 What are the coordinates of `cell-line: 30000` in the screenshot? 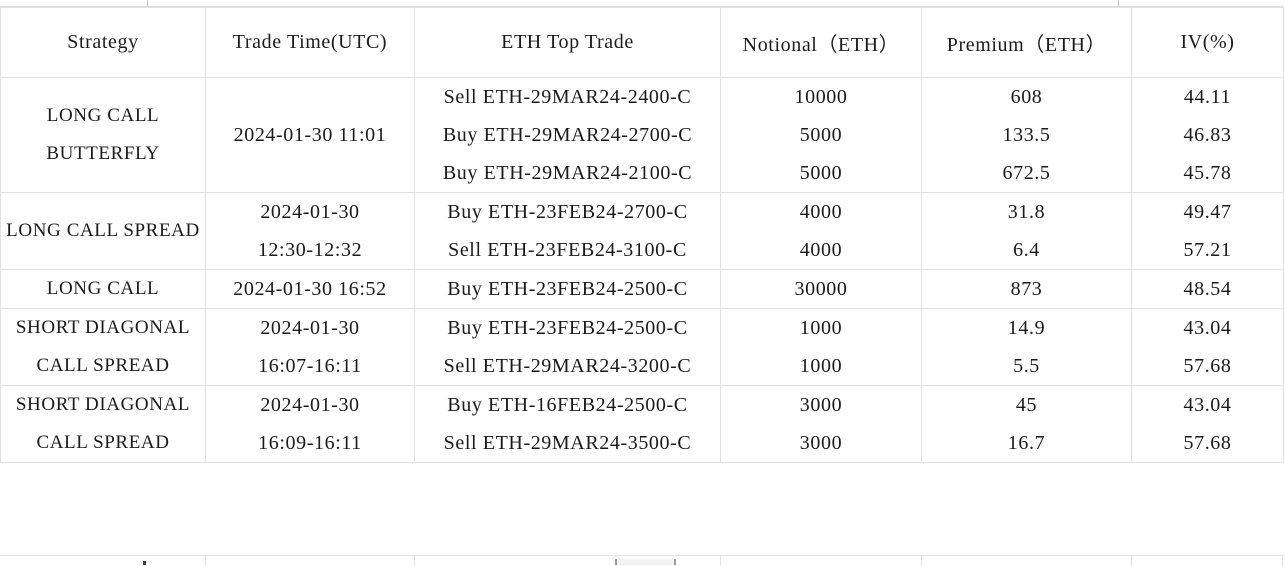 It's located at (821, 289).